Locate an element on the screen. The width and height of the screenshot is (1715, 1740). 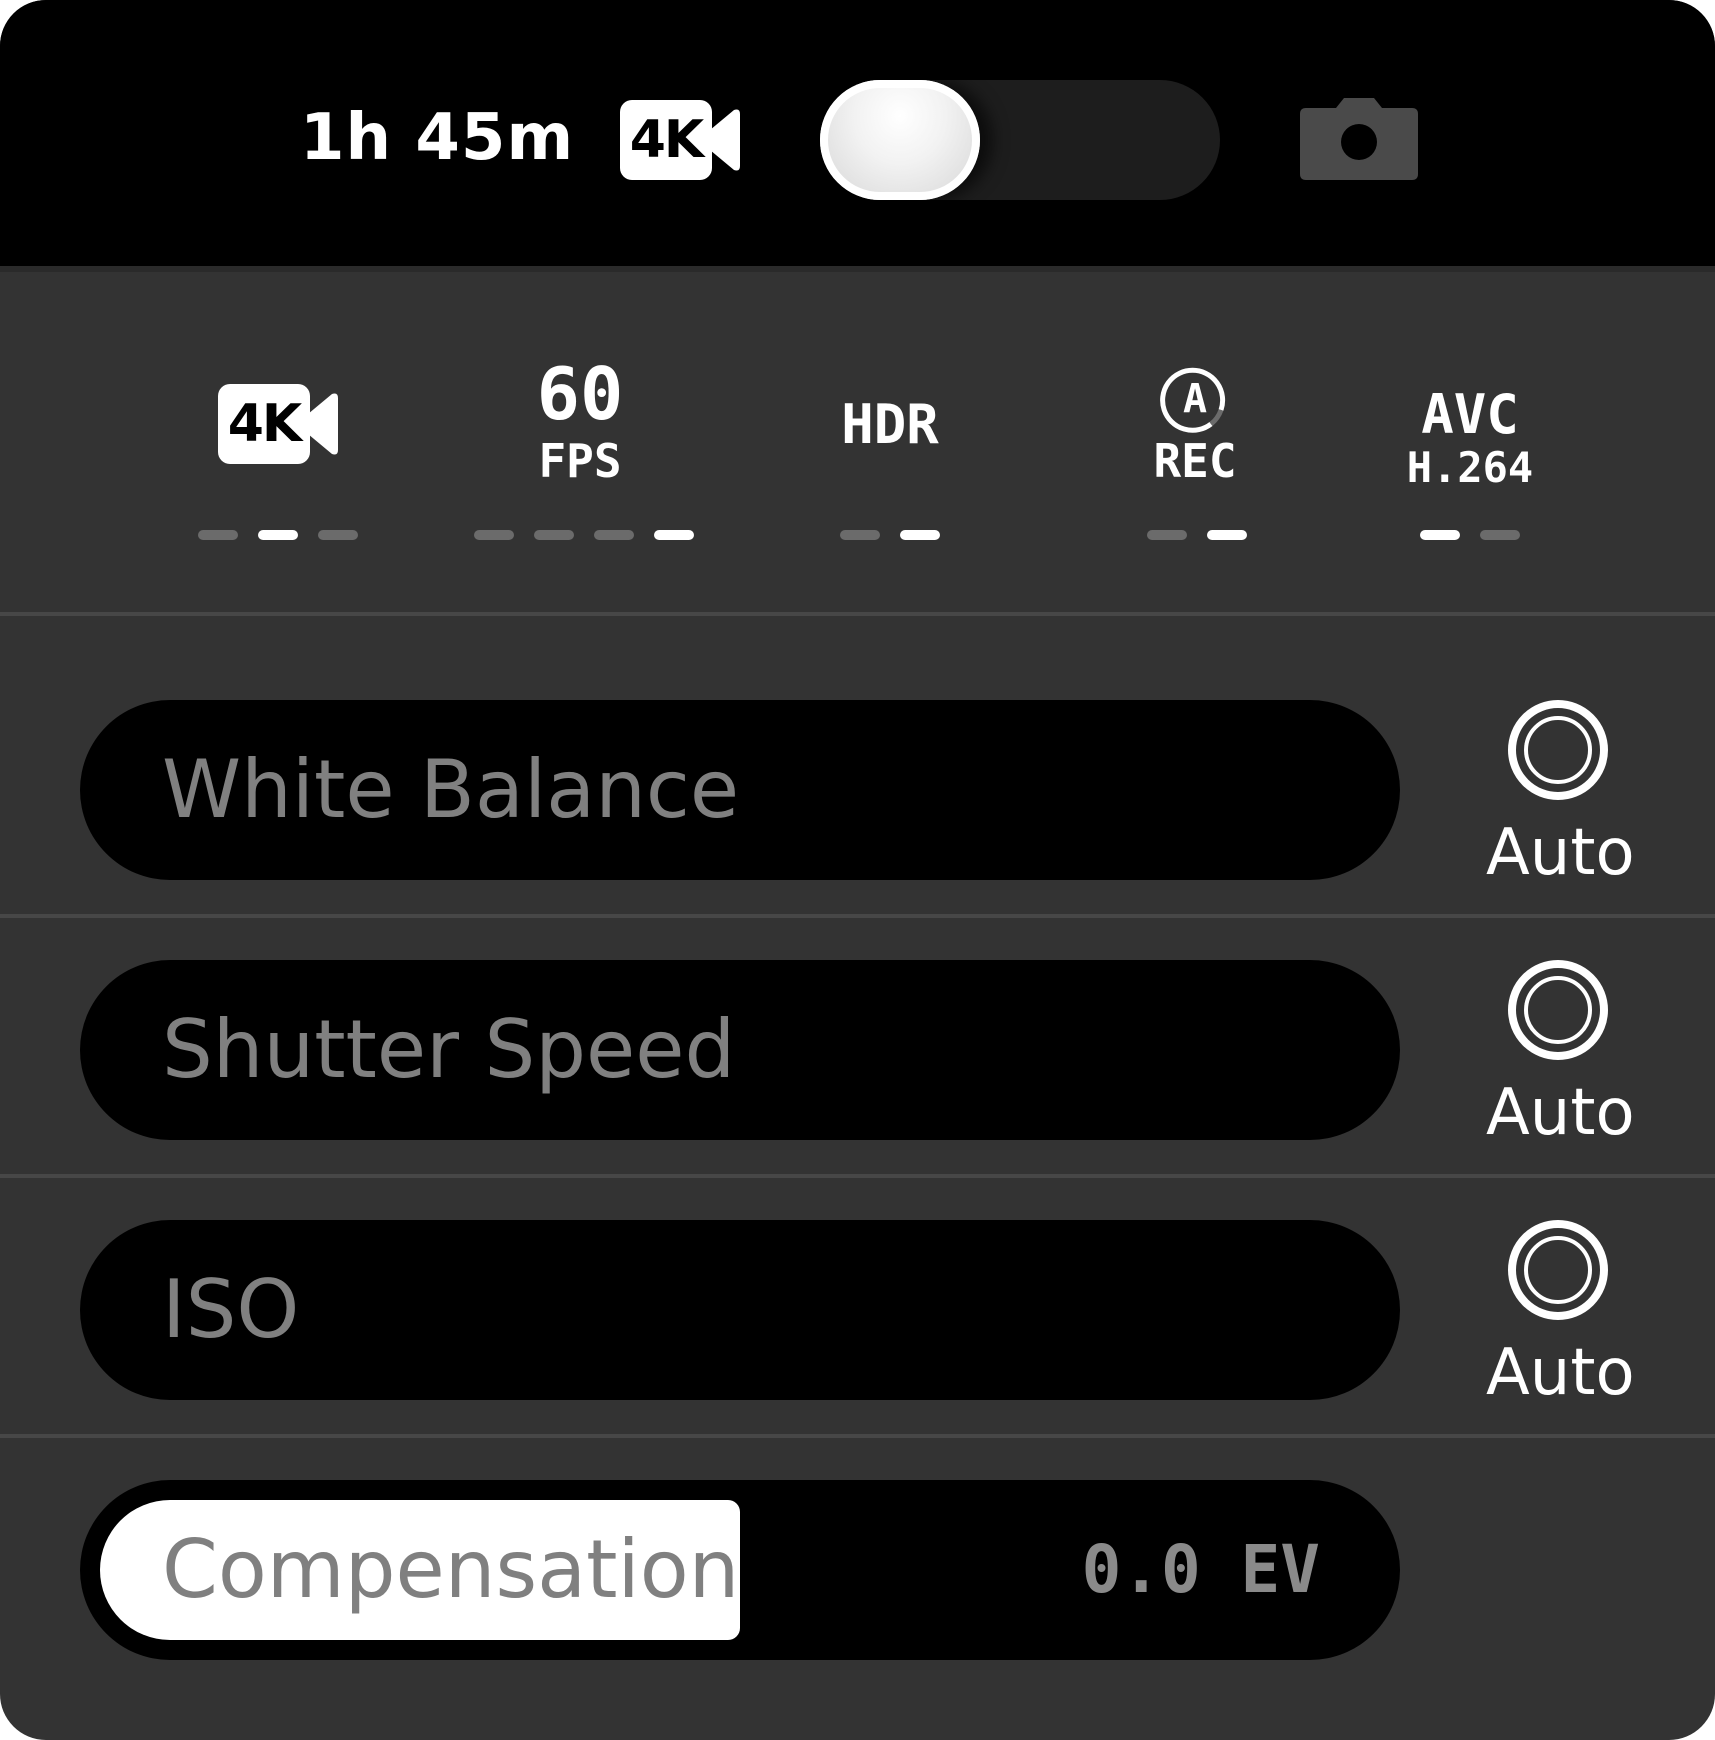
white-balance-auto-label: Auto is located at coordinates (1560, 853).